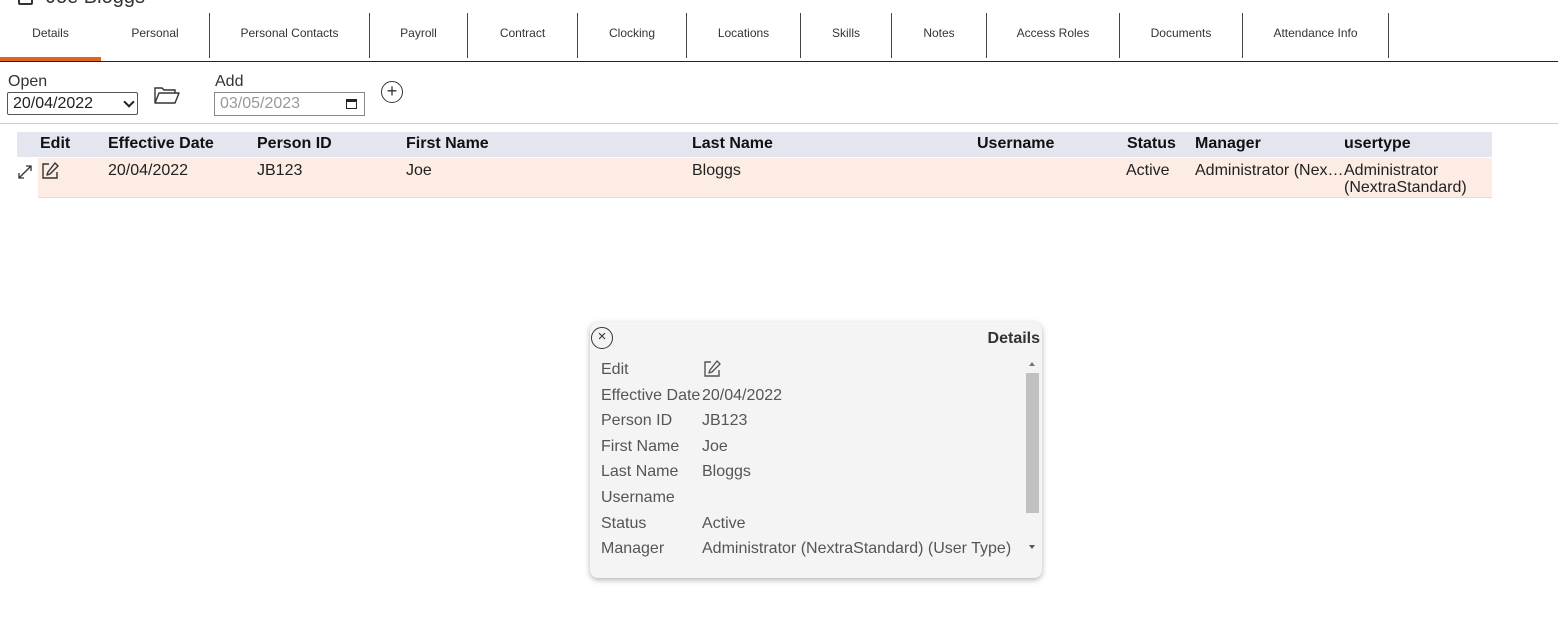 This screenshot has width=1558, height=625. Describe the element at coordinates (725, 420) in the screenshot. I see `popup-value-person-id: JB123` at that location.